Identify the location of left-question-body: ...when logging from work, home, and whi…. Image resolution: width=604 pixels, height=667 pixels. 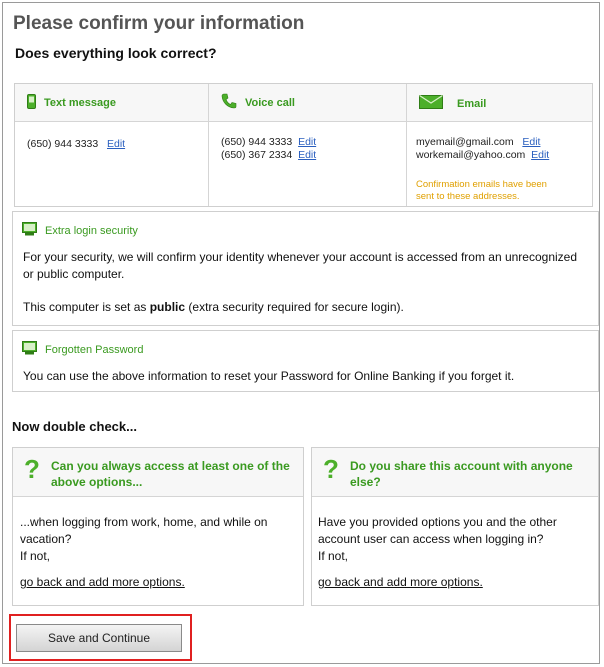
(144, 530).